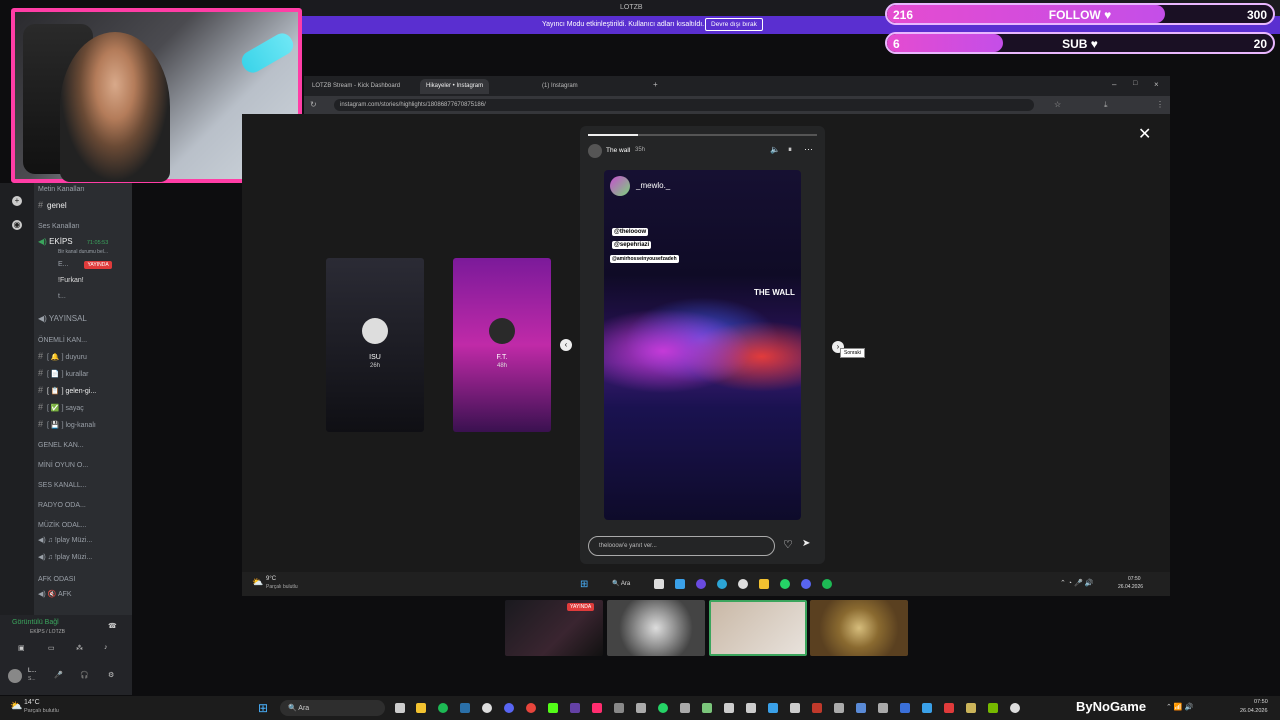  I want to click on participant-camera-thumb, so click(758, 628).